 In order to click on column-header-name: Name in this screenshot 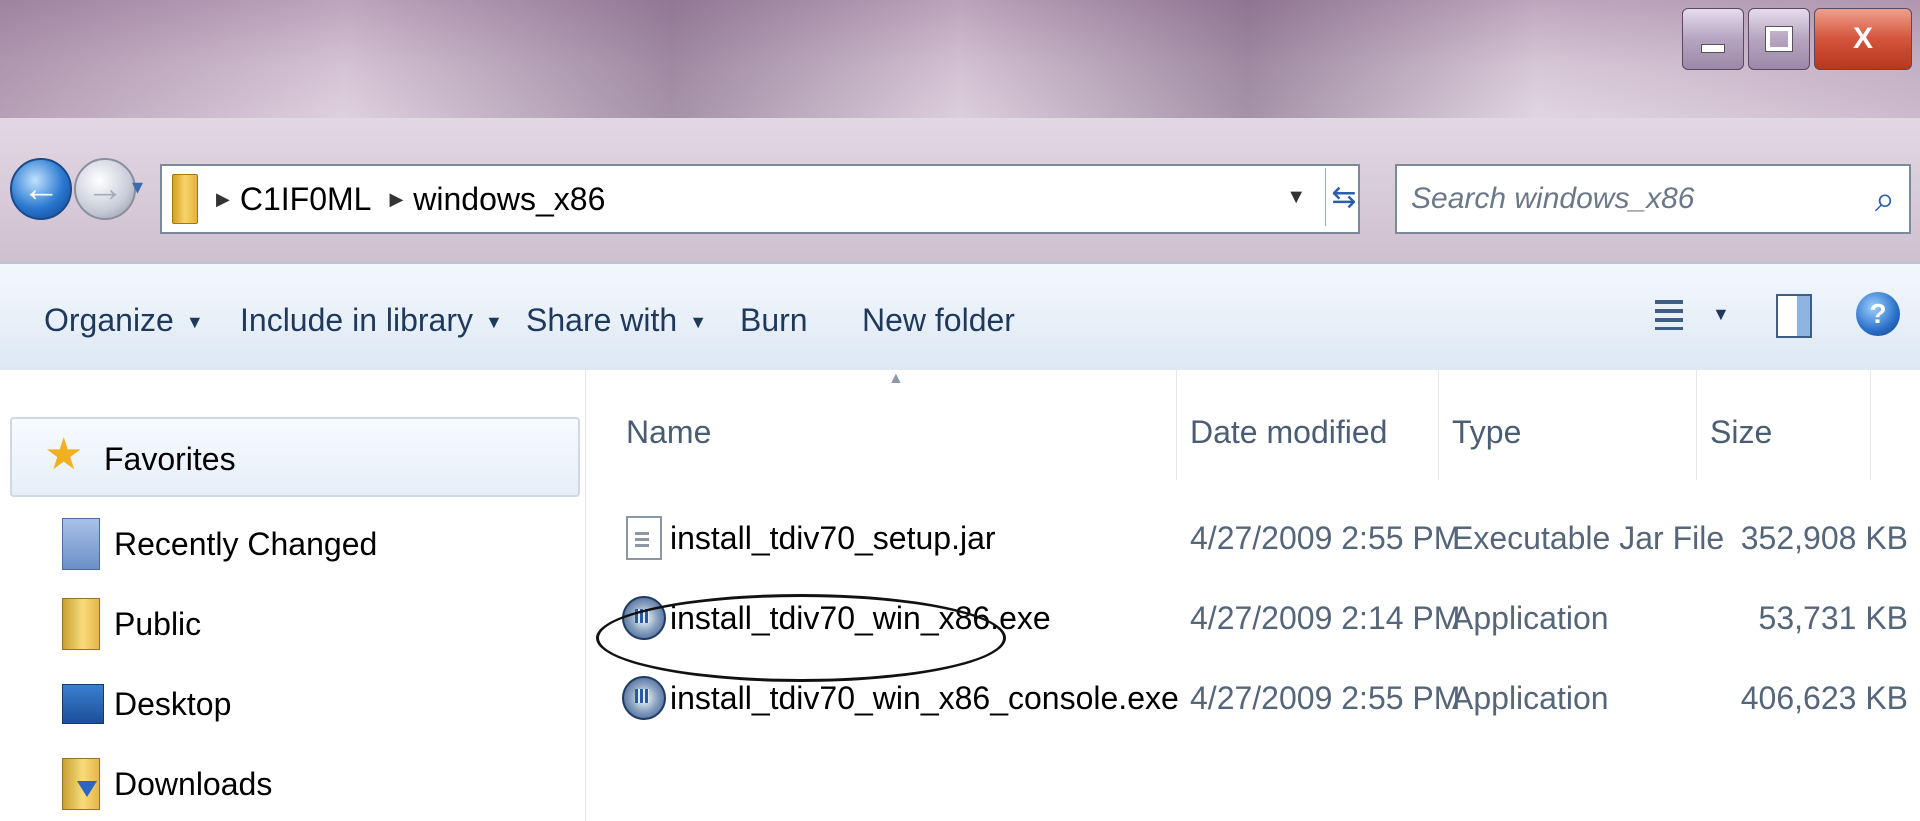, I will do `click(668, 432)`.